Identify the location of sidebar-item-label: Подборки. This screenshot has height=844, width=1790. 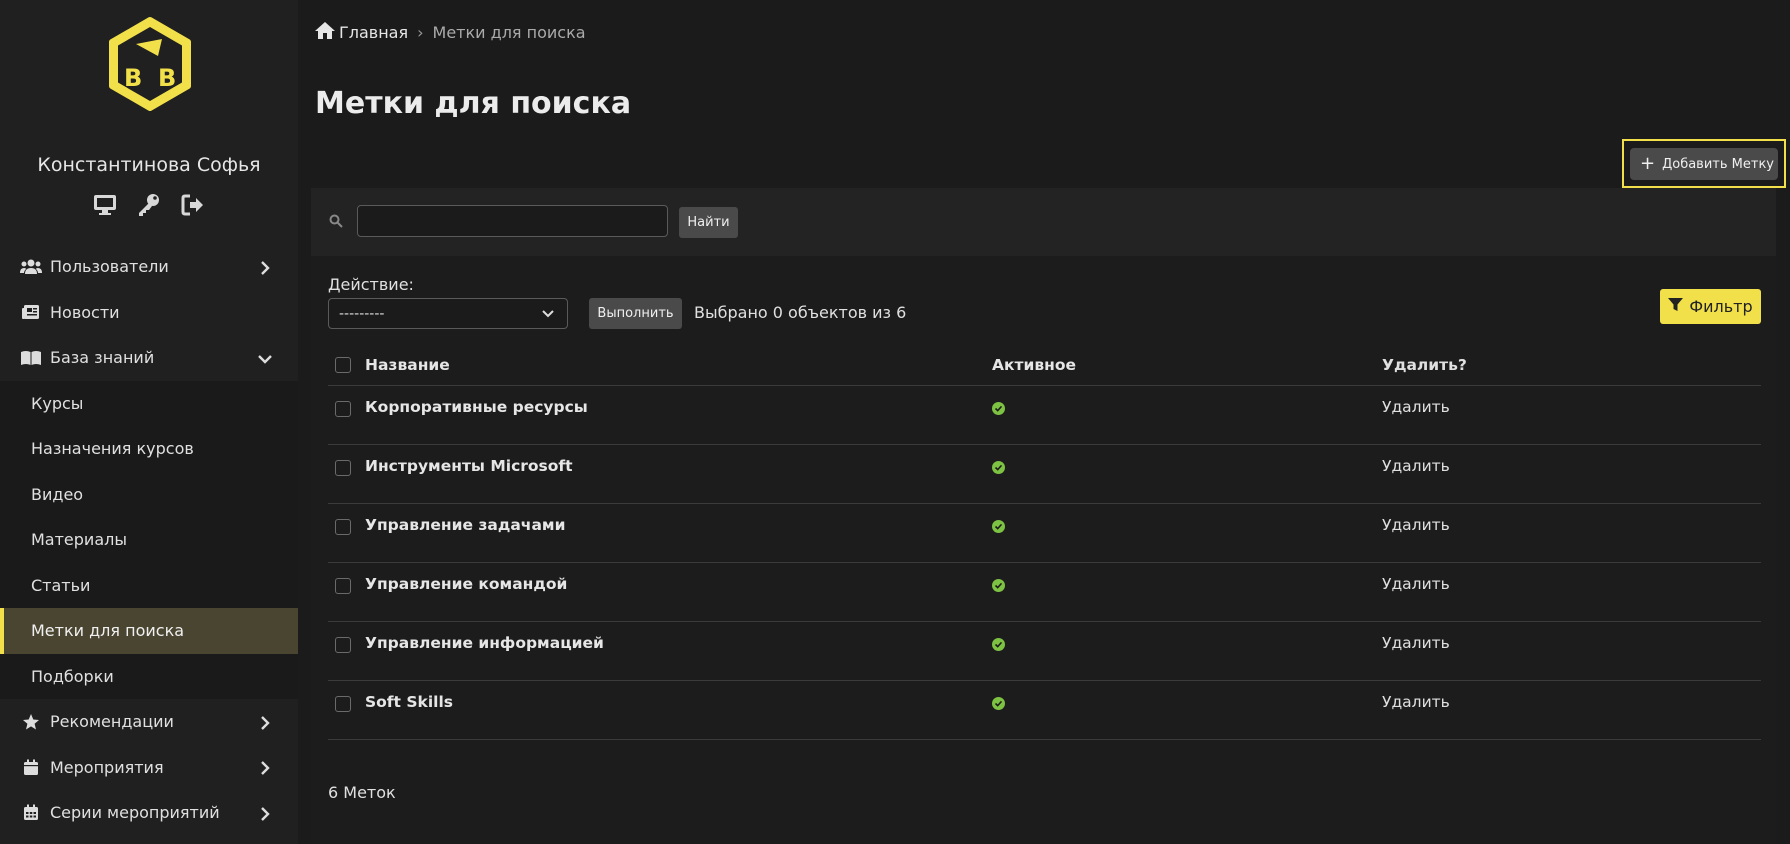
(72, 676).